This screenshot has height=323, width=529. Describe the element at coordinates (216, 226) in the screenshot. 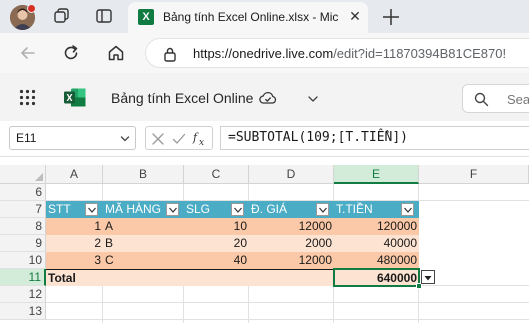

I see `table-cell: 10` at that location.